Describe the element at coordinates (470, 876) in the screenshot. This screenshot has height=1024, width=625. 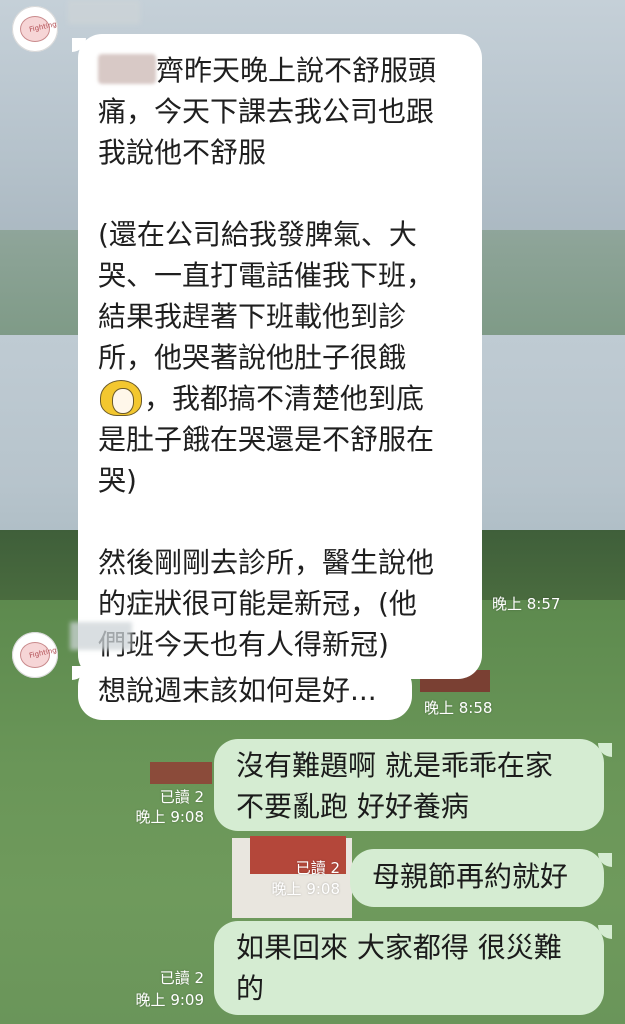
I see `message-text: 母親節再約就好` at that location.